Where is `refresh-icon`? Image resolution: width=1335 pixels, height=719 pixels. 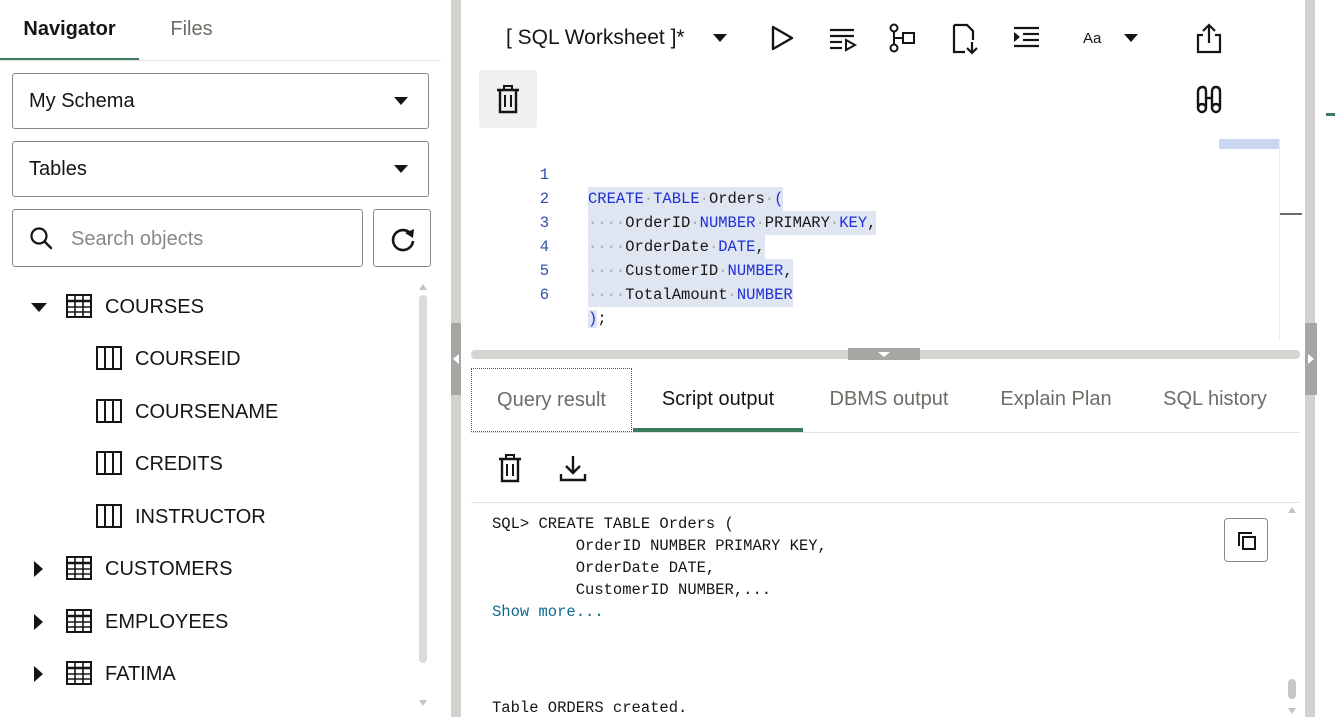
refresh-icon is located at coordinates (403, 240).